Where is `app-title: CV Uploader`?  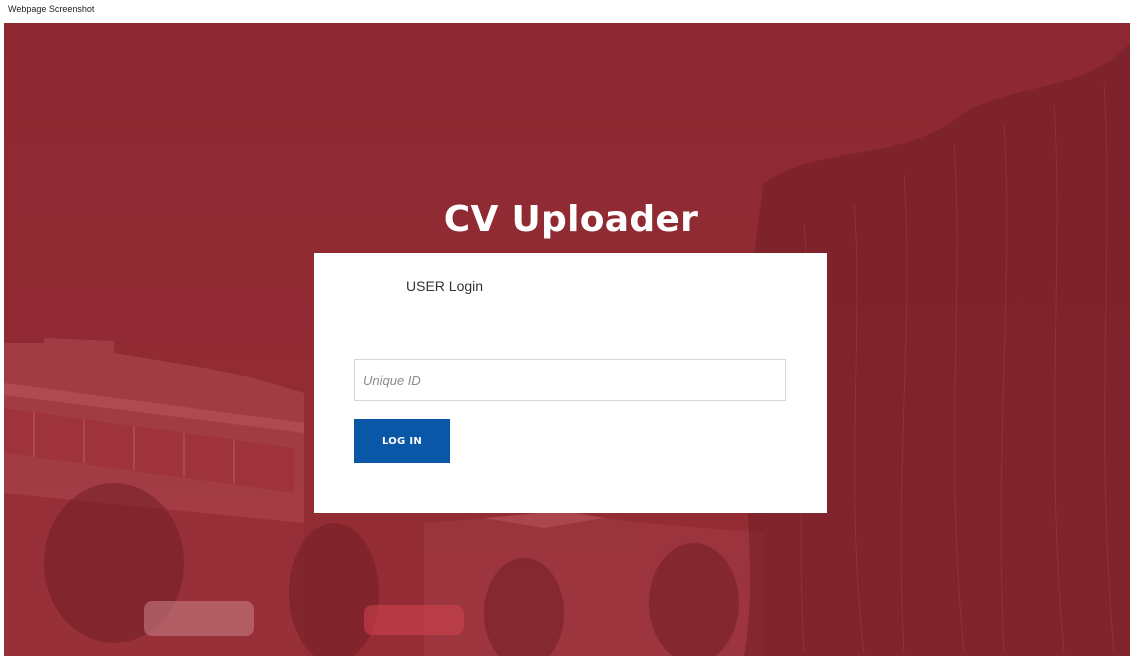 app-title: CV Uploader is located at coordinates (571, 219).